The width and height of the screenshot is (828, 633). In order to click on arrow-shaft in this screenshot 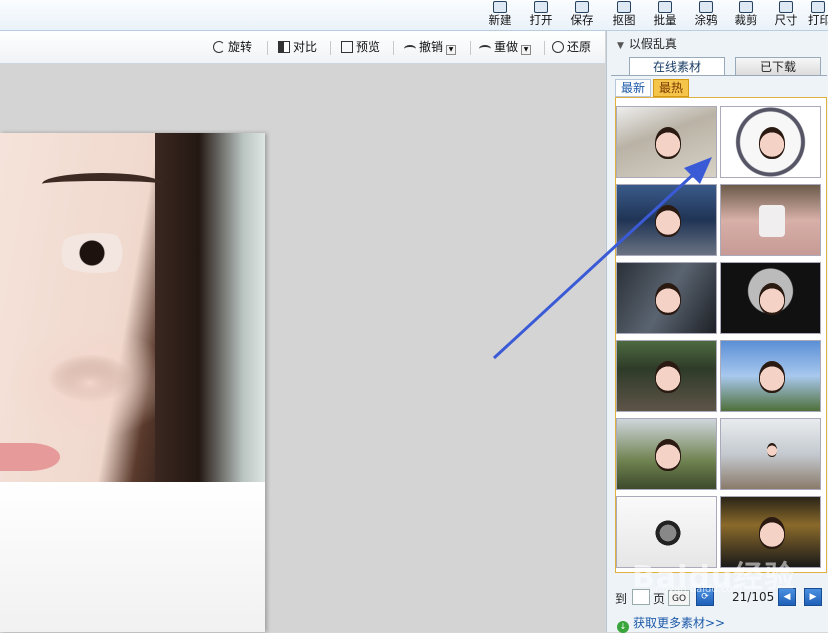, I will do `click(595, 264)`.